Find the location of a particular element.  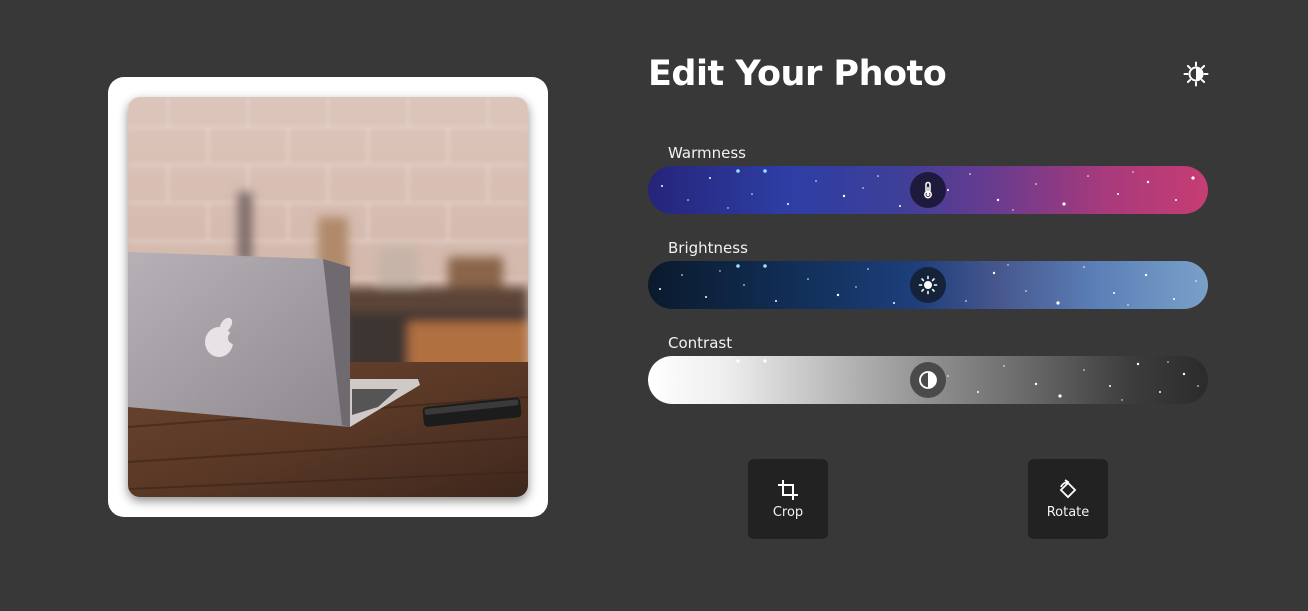

contrast-slider-thumb is located at coordinates (928, 380).